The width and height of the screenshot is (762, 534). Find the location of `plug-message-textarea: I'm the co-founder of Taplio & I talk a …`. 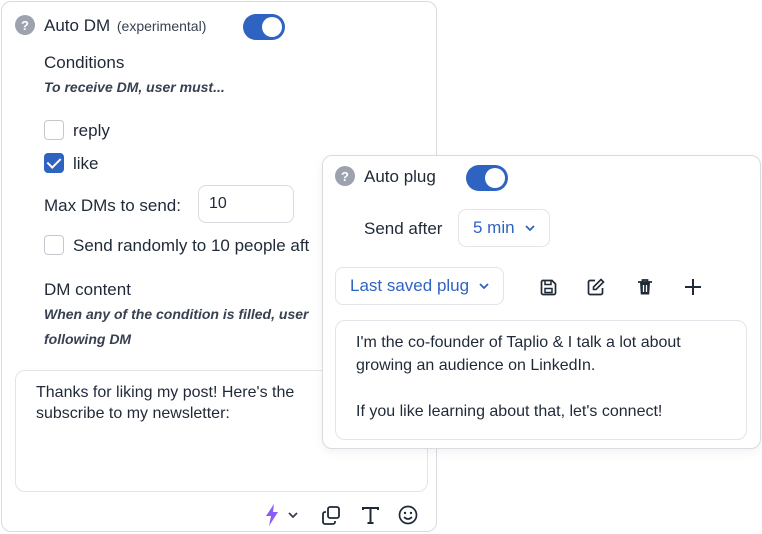

plug-message-textarea: I'm the co-founder of Taplio & I talk a … is located at coordinates (541, 380).